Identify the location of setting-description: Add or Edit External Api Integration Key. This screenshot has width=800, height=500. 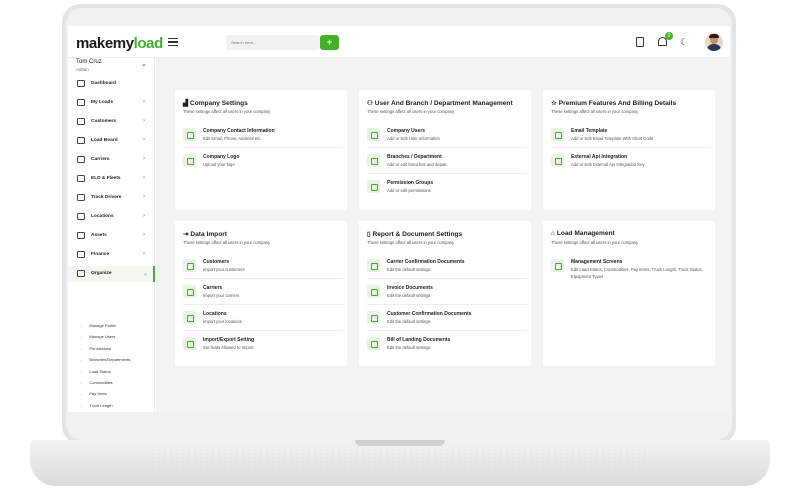
(608, 164).